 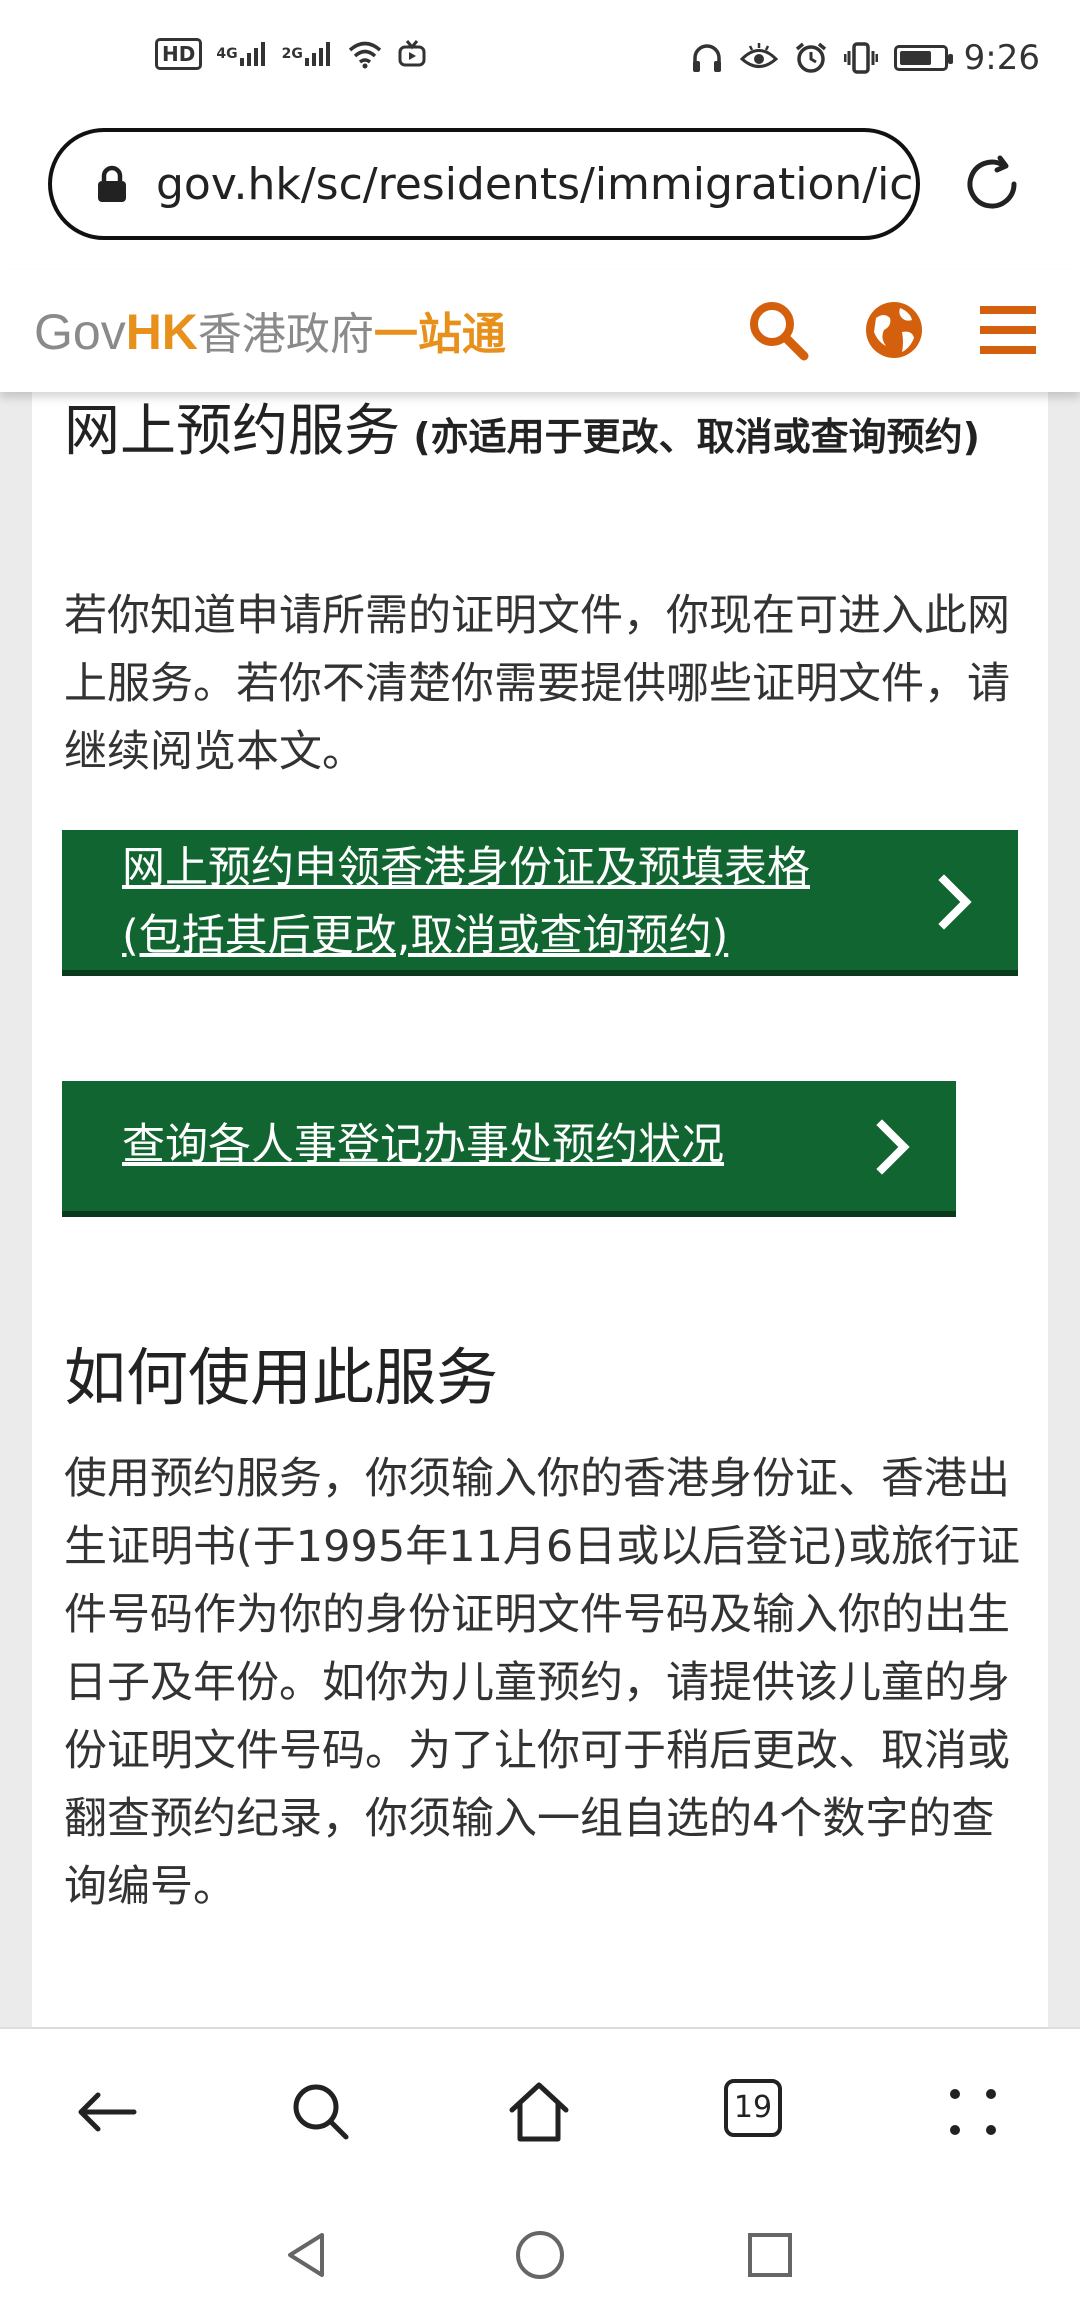 I want to click on status-left-icons: HD 4G 2G, so click(x=291, y=54).